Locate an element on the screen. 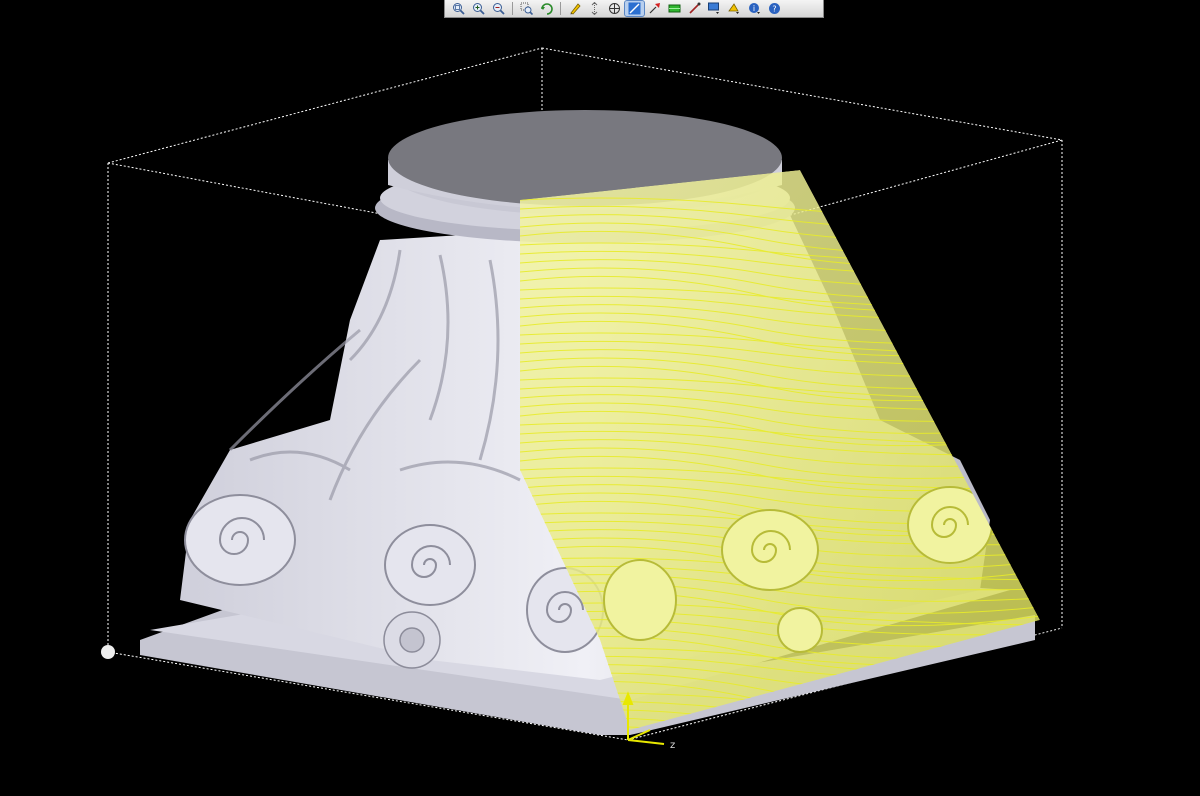  axis-z-label: z is located at coordinates (673, 745).